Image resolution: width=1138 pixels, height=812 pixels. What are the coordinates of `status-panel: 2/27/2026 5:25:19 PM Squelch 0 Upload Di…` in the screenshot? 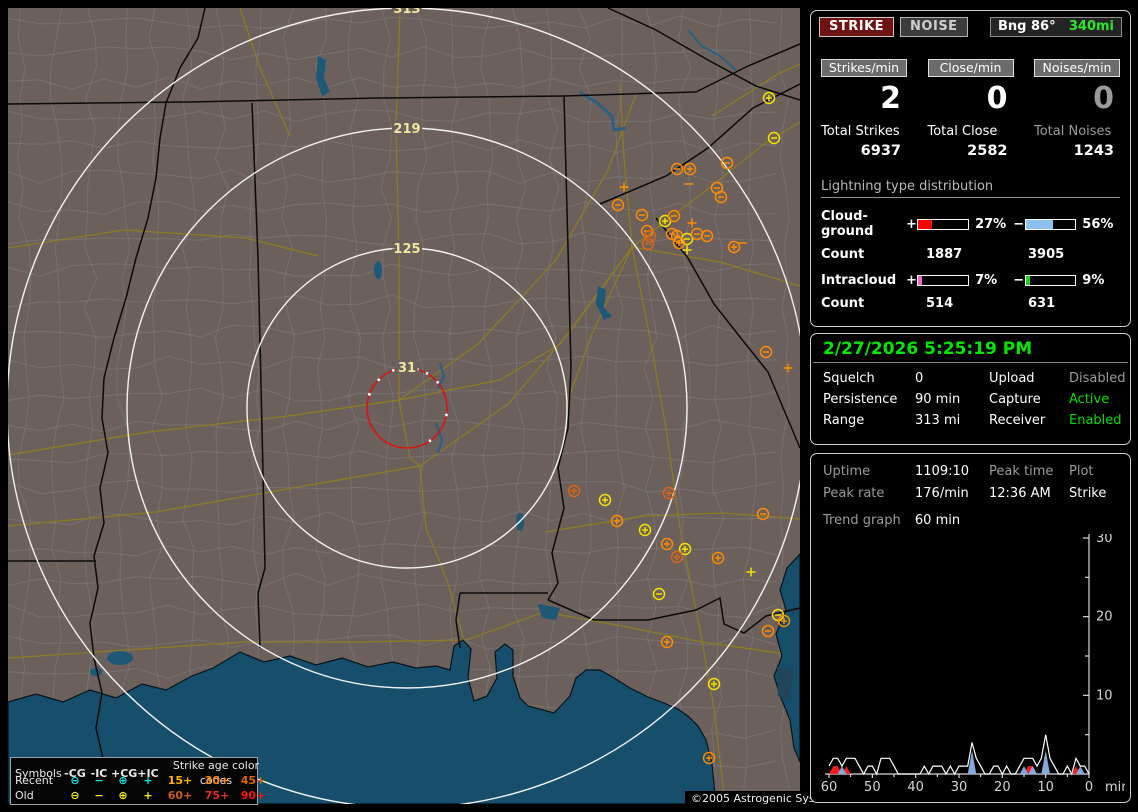 It's located at (970, 389).